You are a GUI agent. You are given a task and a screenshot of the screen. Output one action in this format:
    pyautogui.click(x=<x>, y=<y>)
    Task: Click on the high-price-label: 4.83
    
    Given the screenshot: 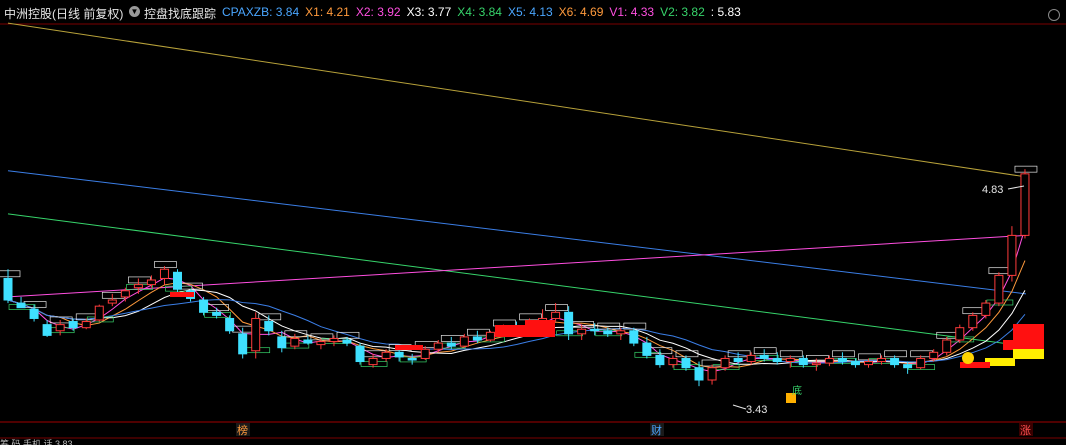 What is the action you would take?
    pyautogui.click(x=992, y=190)
    